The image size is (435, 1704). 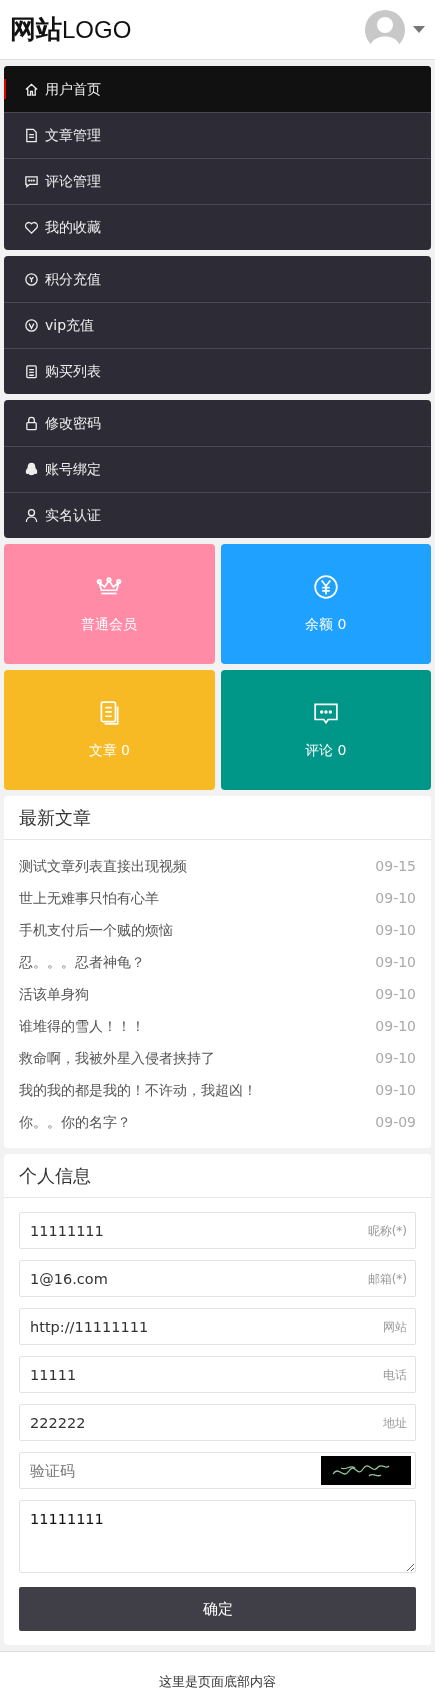 What do you see at coordinates (217, 371) in the screenshot?
I see `menu-item: 购买列表` at bounding box center [217, 371].